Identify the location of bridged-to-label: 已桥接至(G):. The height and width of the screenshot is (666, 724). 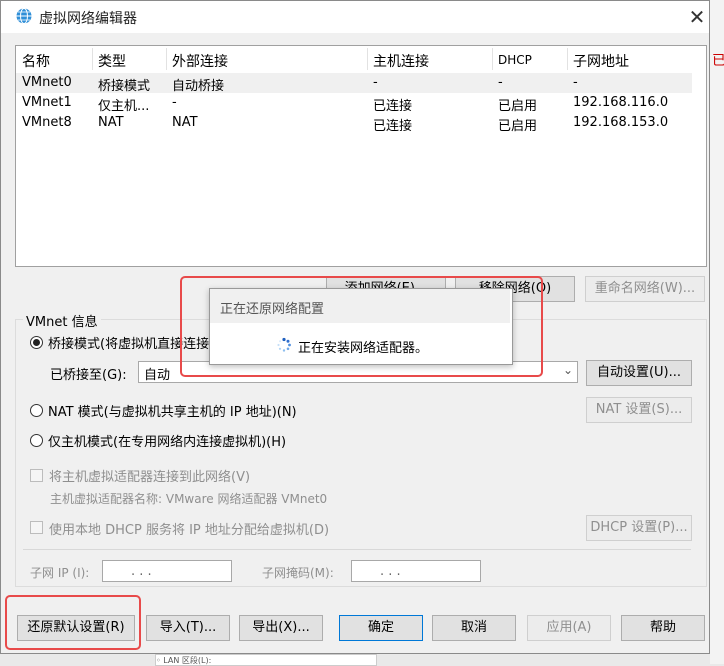
(88, 375).